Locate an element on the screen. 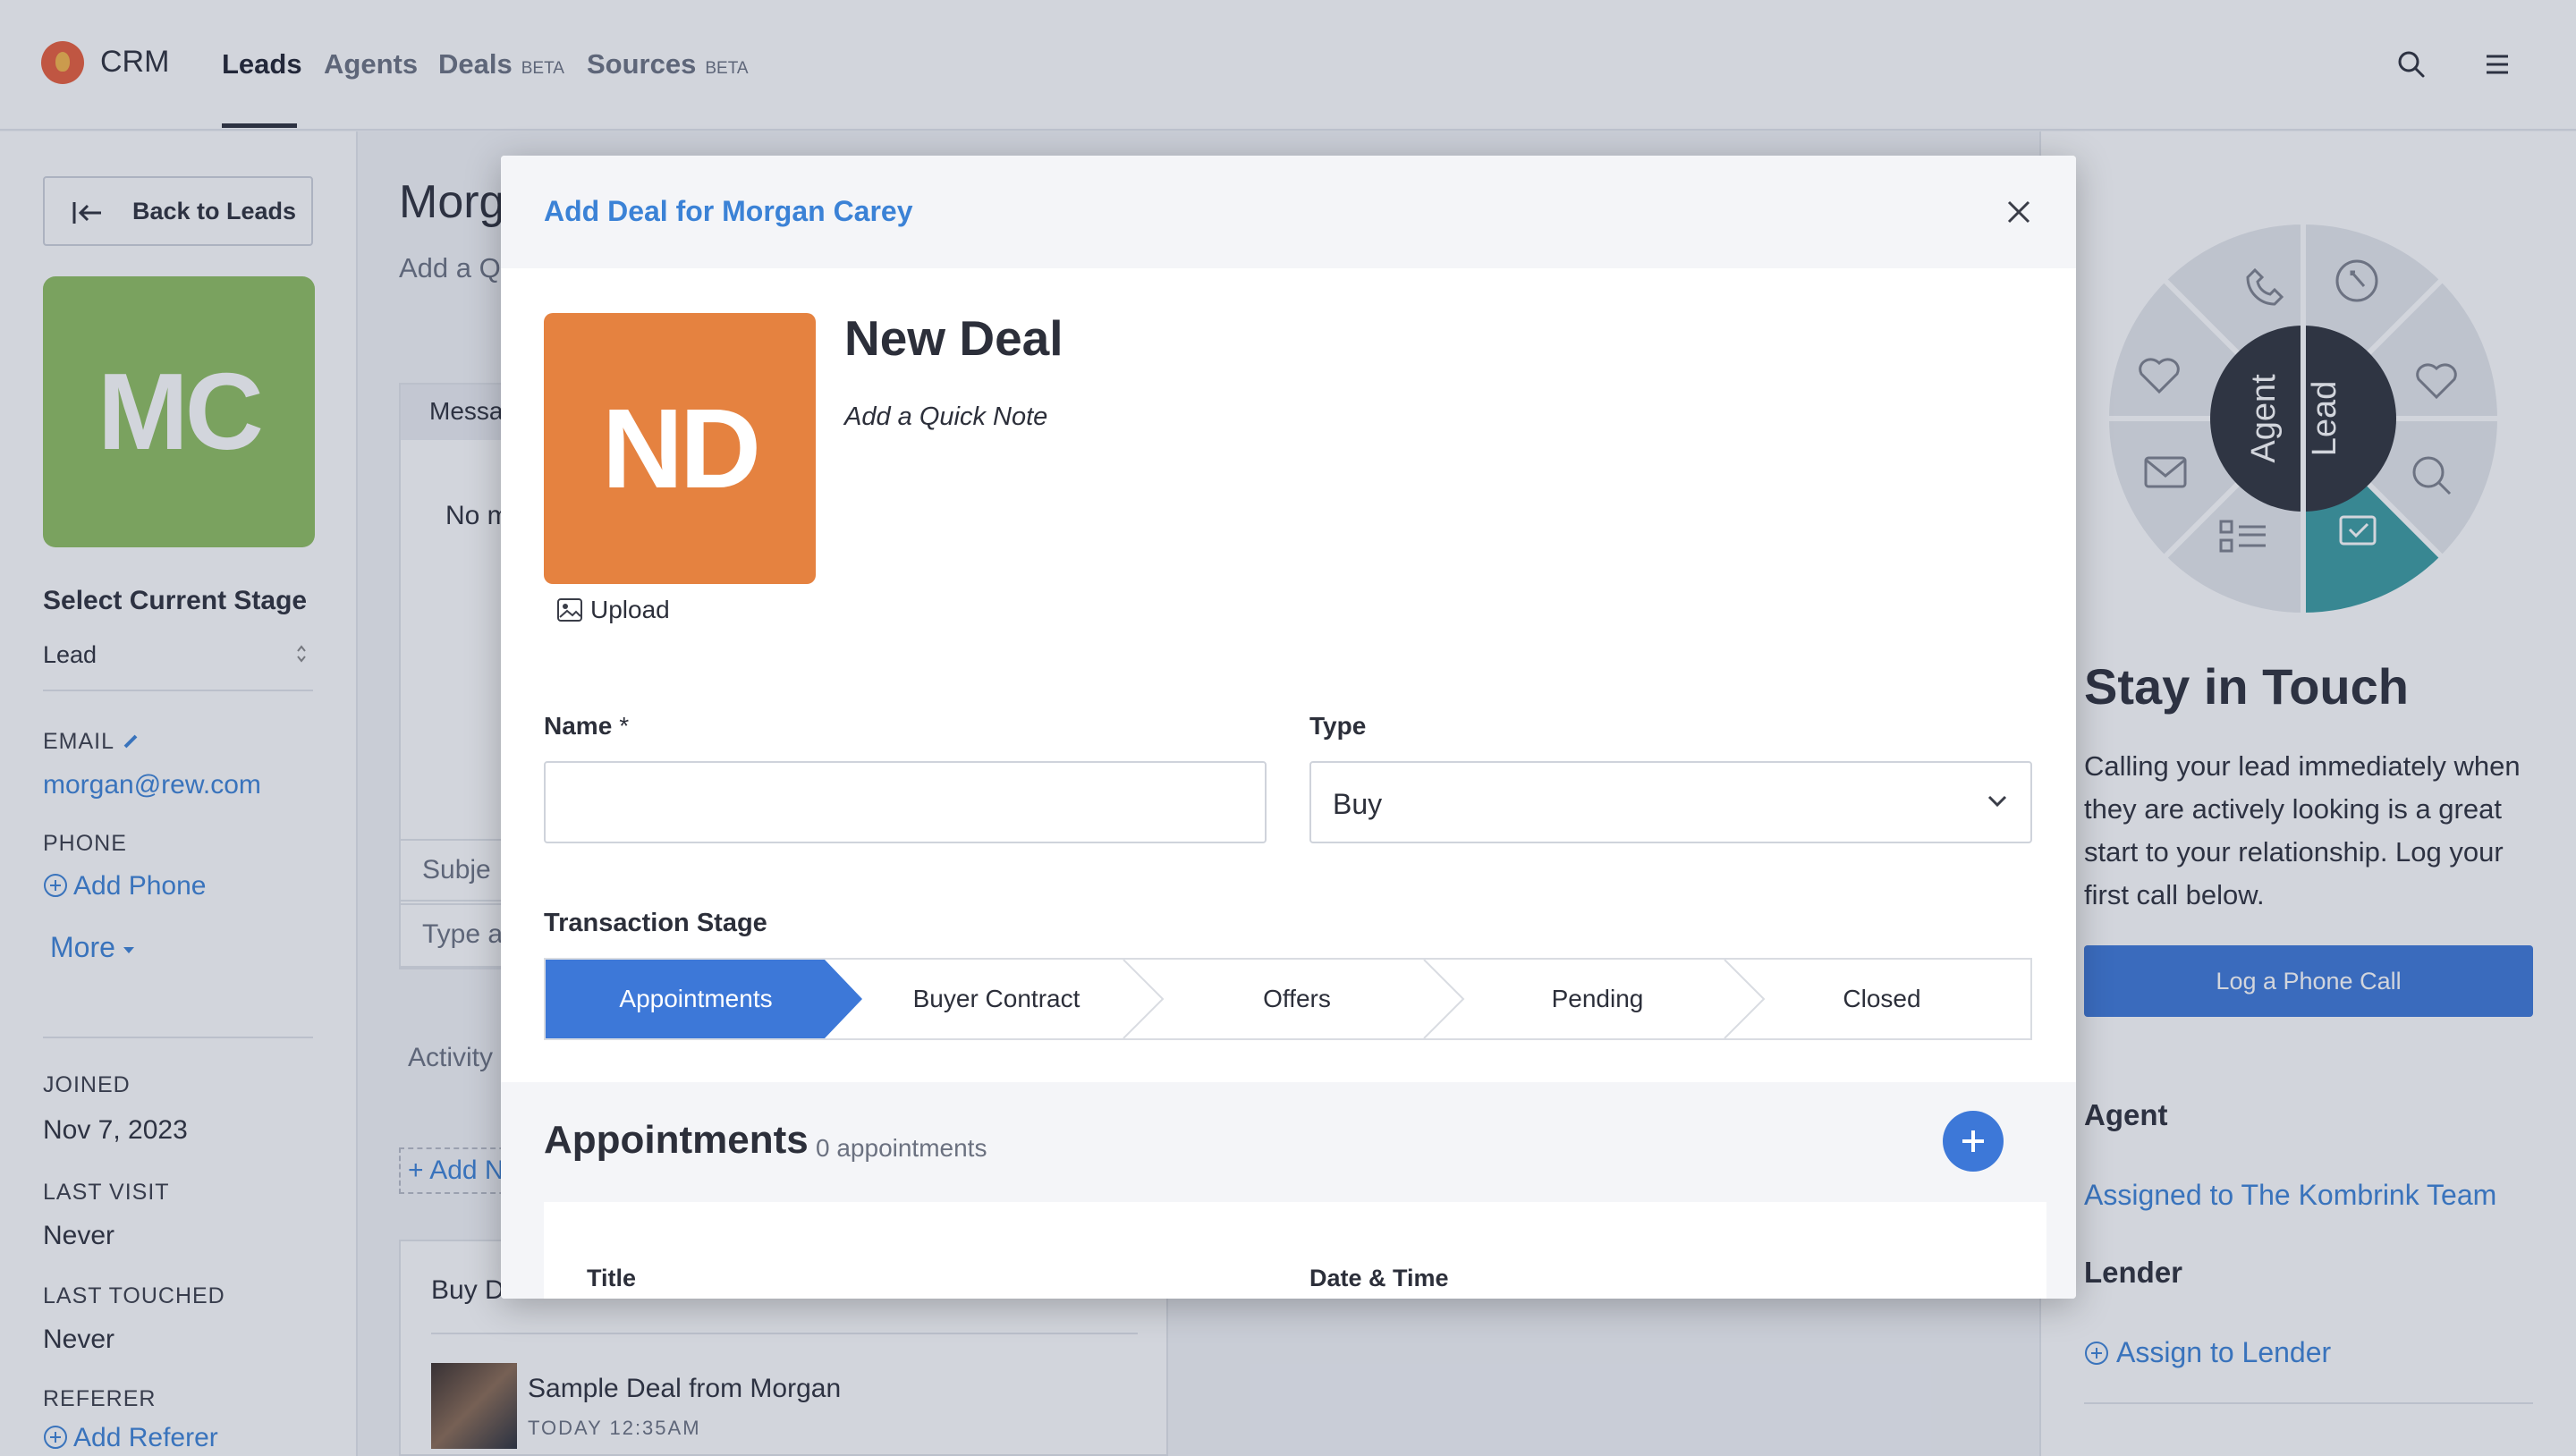  quick-note-field: Add a Quick Note is located at coordinates (945, 417).